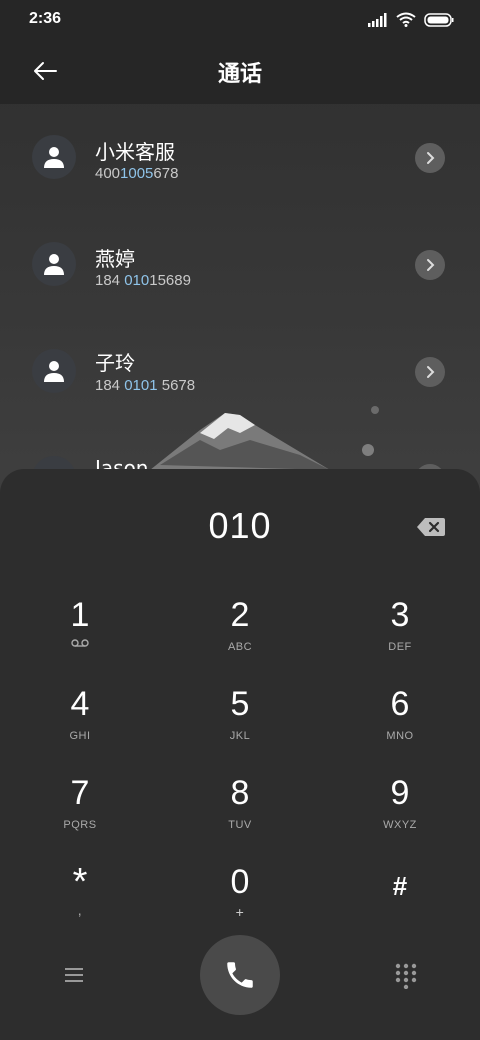 The width and height of the screenshot is (480, 1040). I want to click on menu-icon, so click(74, 975).